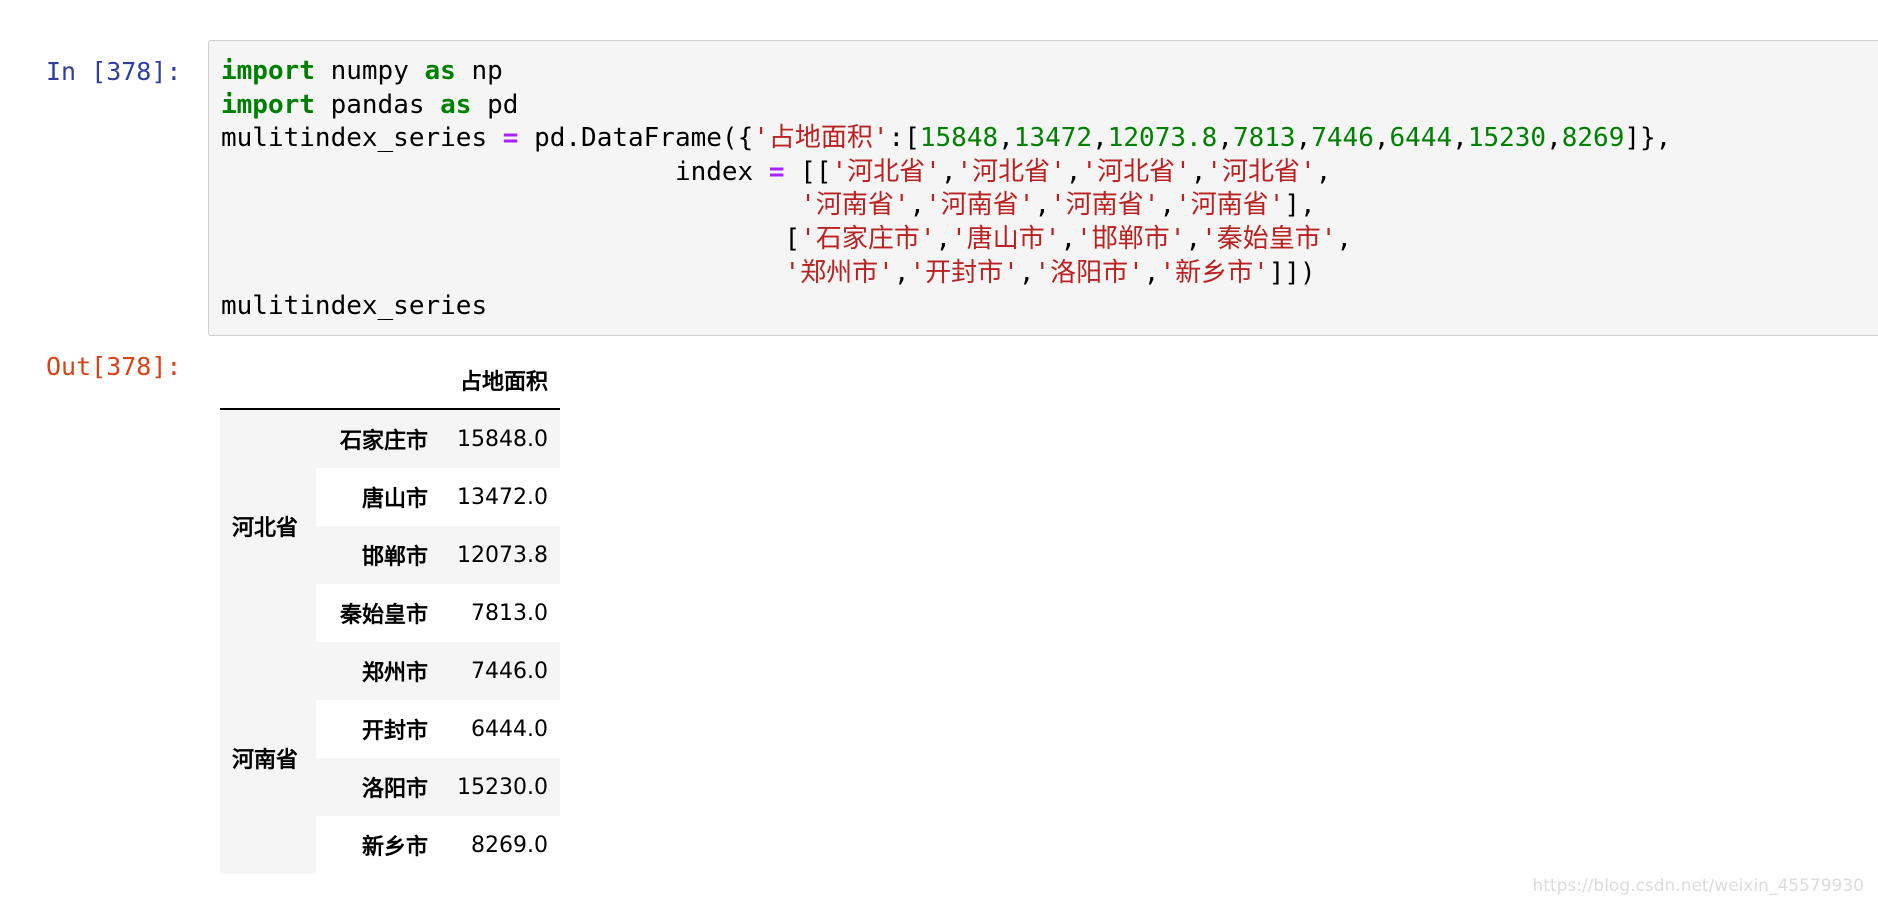 This screenshot has height=908, width=1878. I want to click on code-token-str: '石家庄市', so click(868, 238).